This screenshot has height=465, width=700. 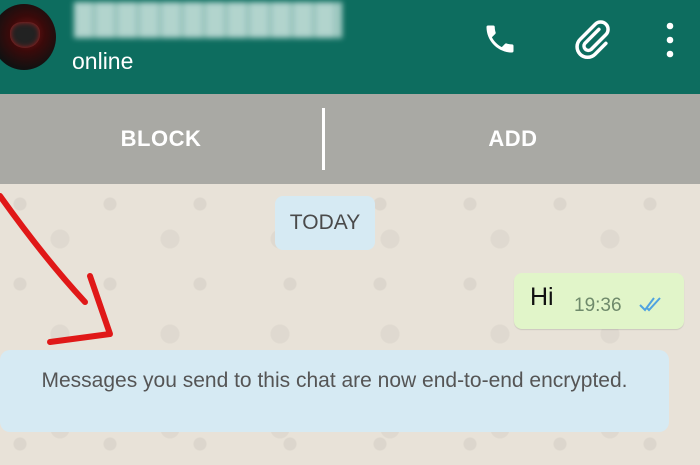 I want to click on block-button: BLOCK, so click(x=161, y=139).